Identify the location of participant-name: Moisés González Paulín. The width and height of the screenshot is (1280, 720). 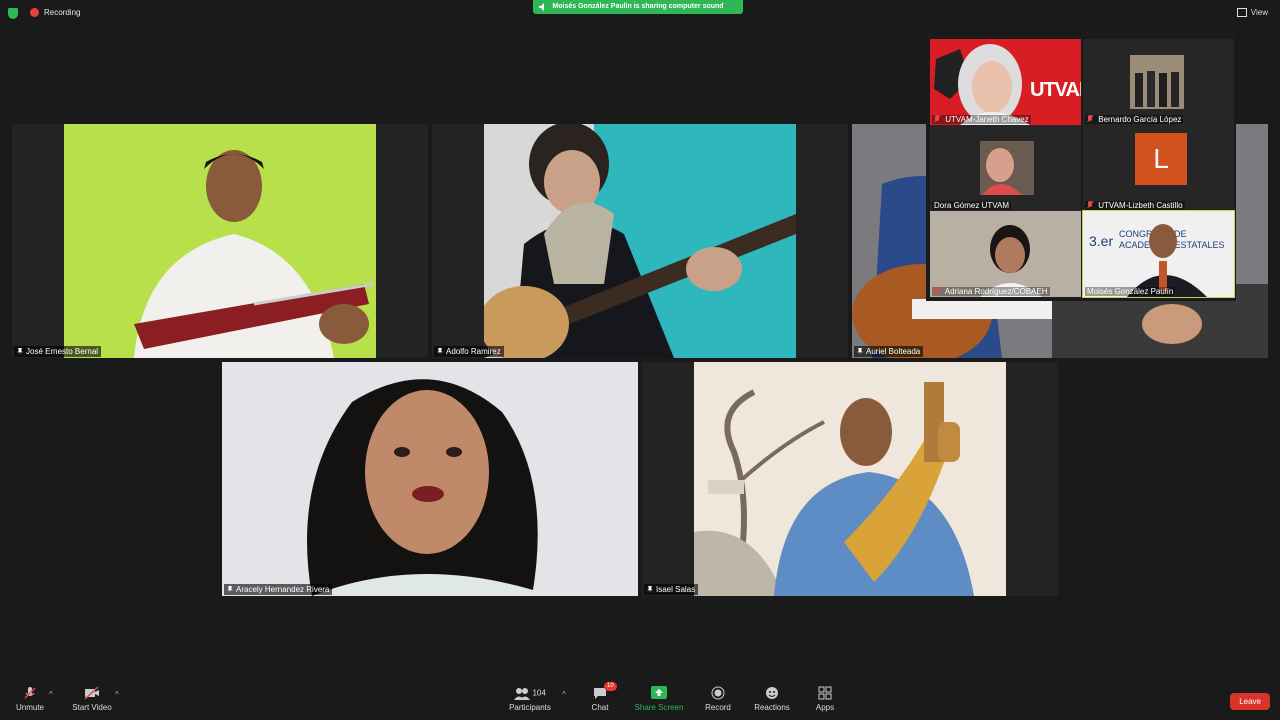
(1130, 291).